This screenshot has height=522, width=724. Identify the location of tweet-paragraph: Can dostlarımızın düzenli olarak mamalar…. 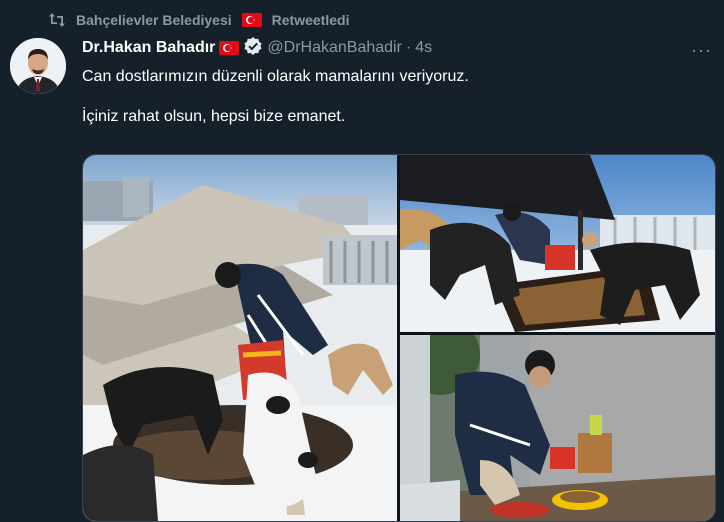
(275, 76).